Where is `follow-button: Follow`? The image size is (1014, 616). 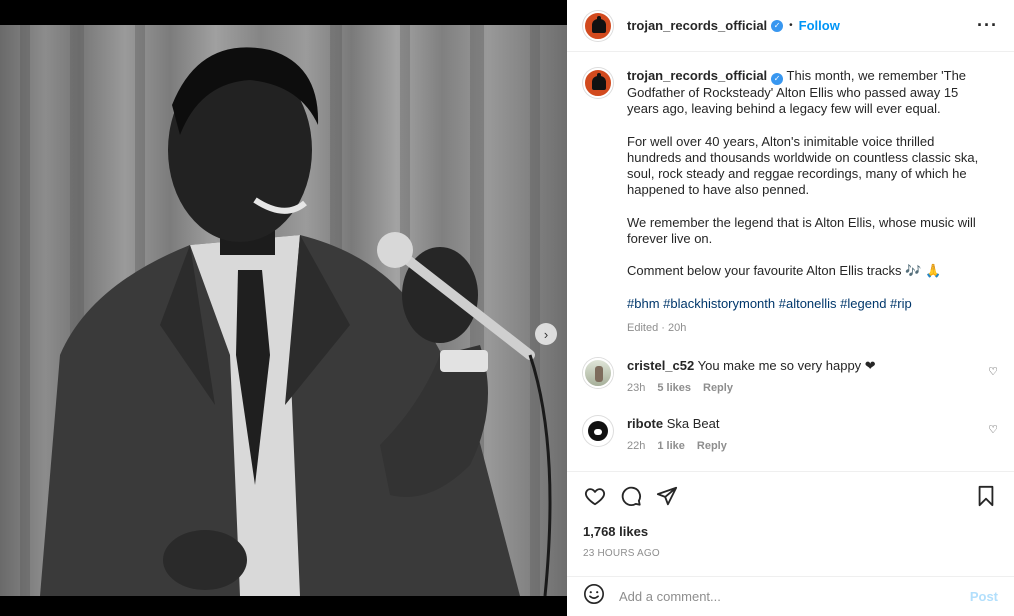 follow-button: Follow is located at coordinates (819, 25).